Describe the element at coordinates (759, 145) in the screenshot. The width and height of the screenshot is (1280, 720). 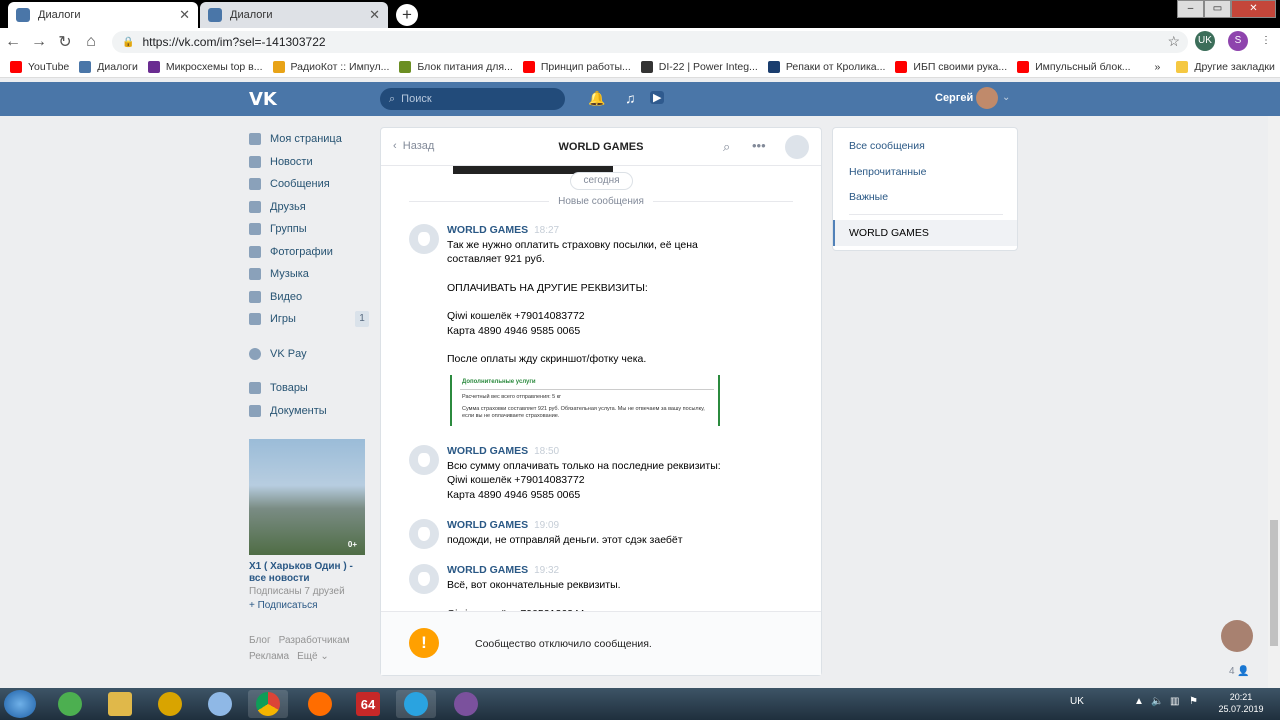
I see `more-dots-icon: •••` at that location.